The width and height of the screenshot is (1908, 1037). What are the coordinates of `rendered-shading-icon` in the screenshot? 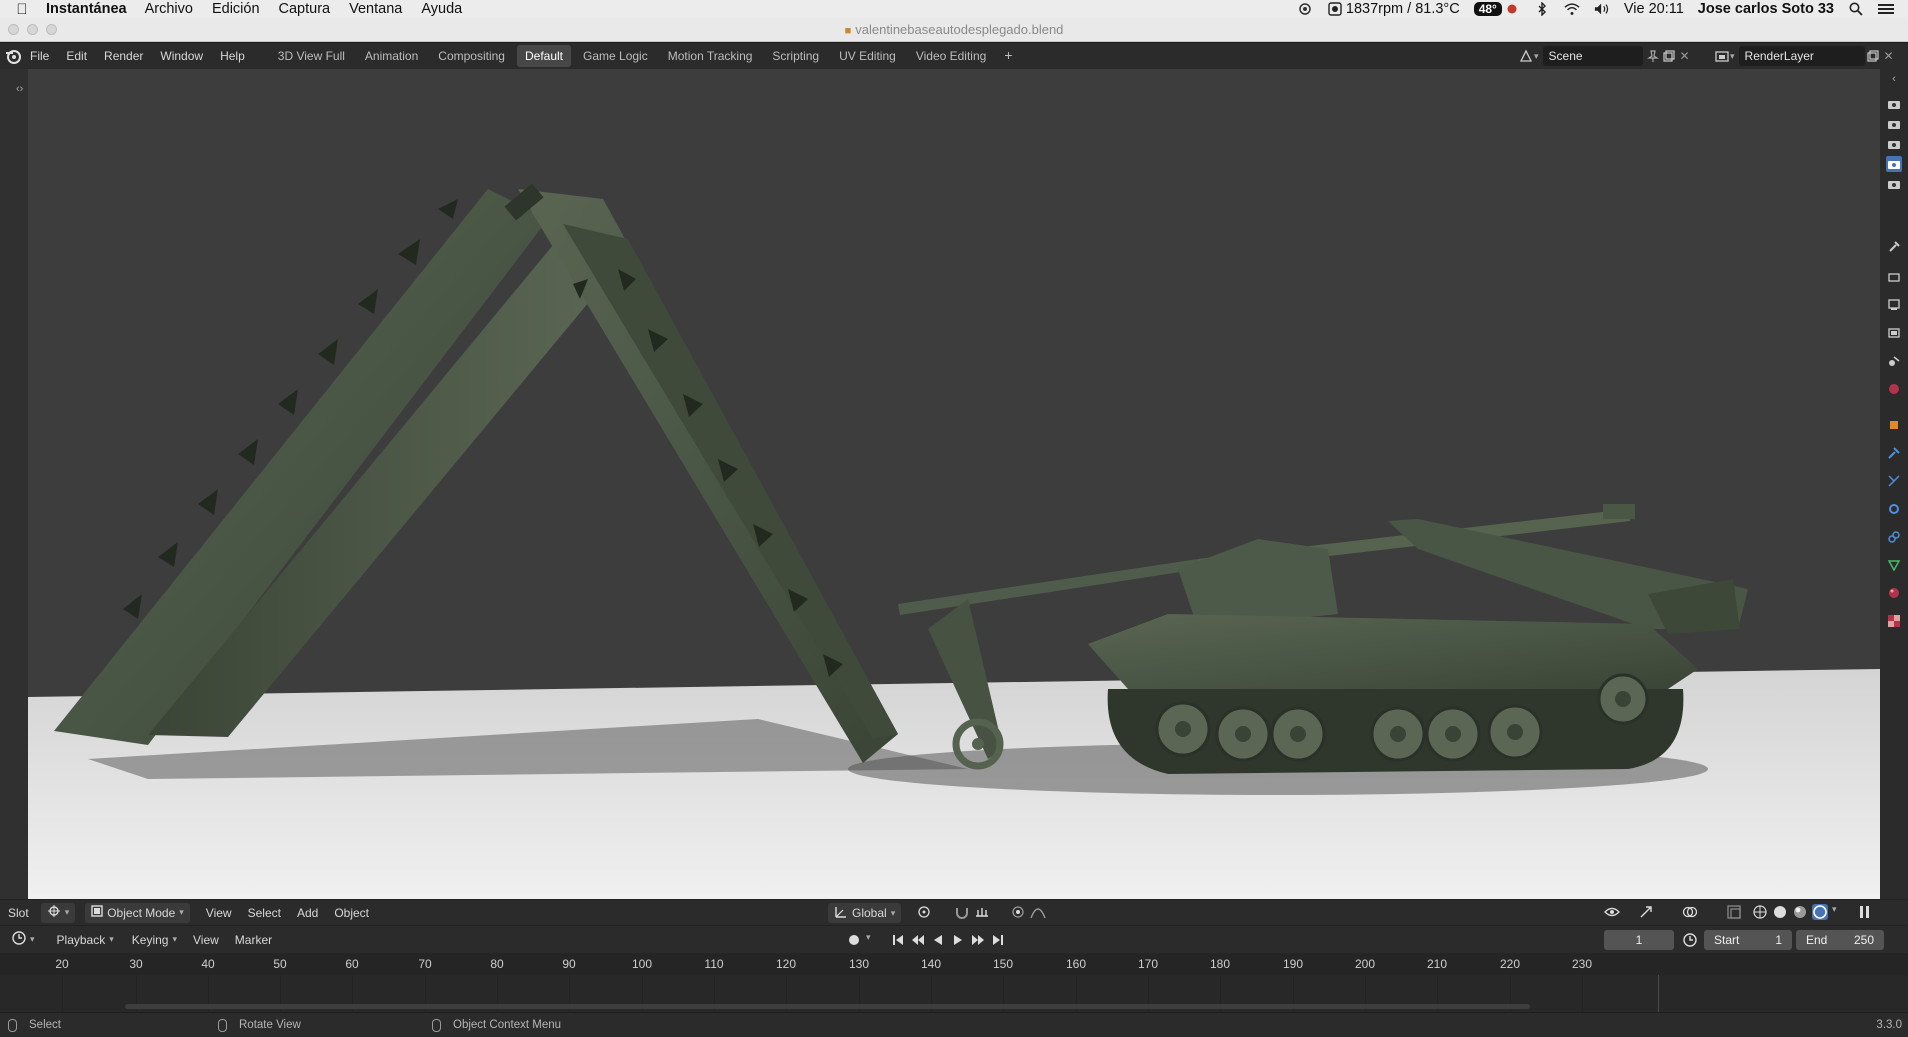 It's located at (1820, 912).